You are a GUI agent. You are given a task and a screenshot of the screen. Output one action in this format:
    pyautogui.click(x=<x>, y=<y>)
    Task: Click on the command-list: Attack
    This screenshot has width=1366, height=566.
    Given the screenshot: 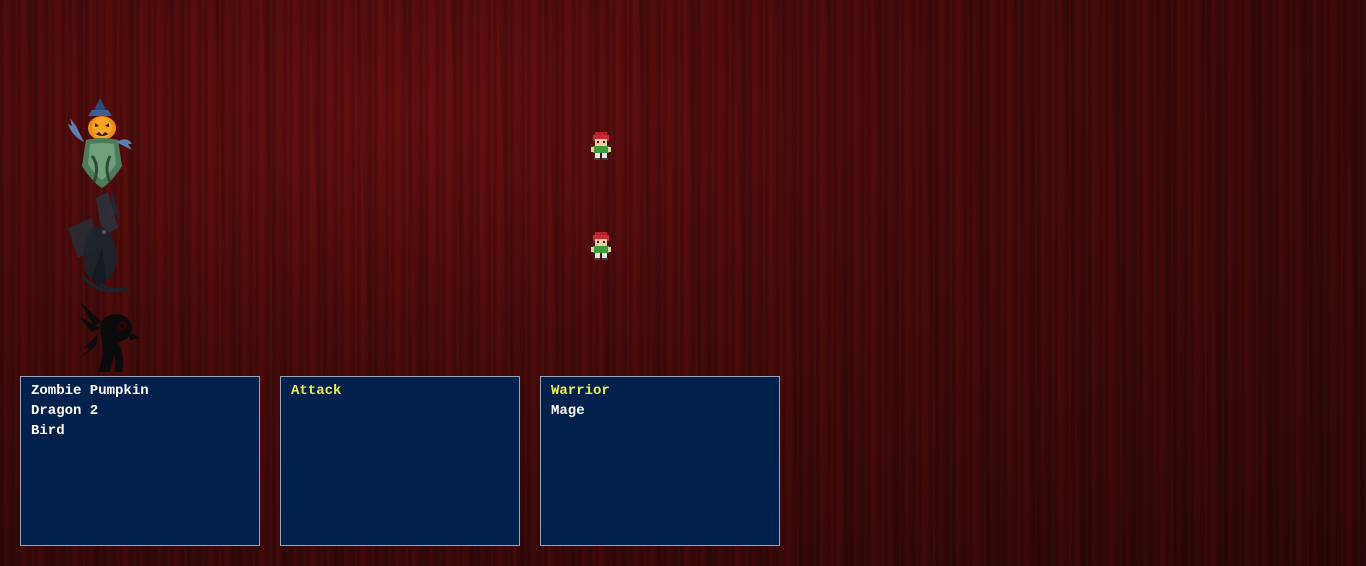 What is the action you would take?
    pyautogui.click(x=400, y=391)
    